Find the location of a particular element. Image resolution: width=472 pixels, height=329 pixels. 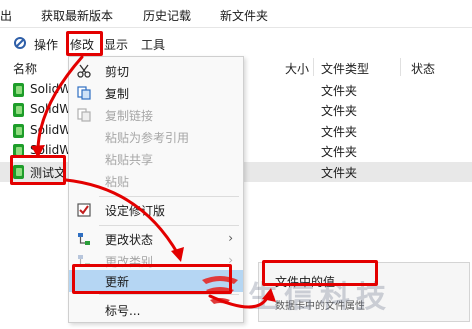

highlight-selected-folder is located at coordinates (38, 170).